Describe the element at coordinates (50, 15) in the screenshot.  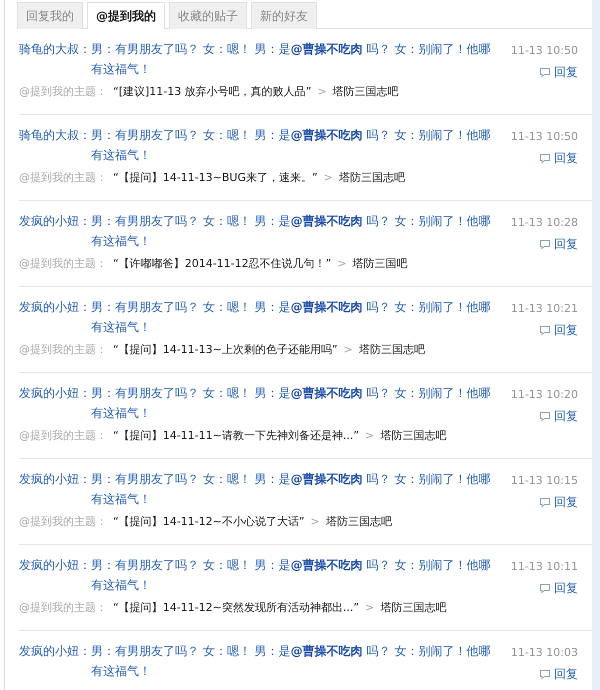
I see `tab: 回复我的` at that location.